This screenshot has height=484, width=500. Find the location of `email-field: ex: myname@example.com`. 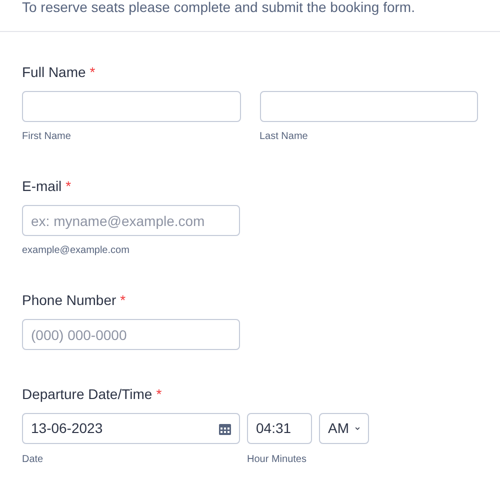

email-field: ex: myname@example.com is located at coordinates (131, 220).